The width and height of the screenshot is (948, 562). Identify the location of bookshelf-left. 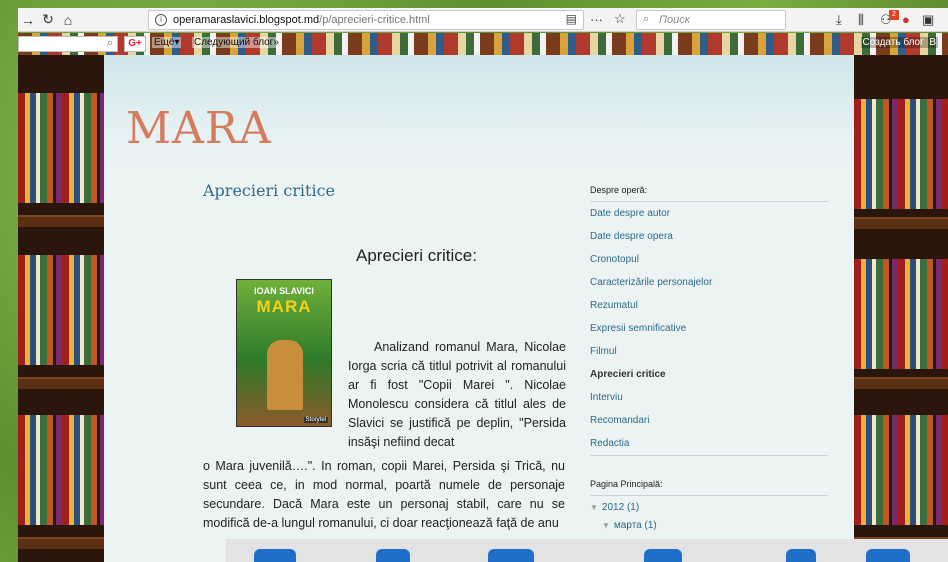
(61, 308).